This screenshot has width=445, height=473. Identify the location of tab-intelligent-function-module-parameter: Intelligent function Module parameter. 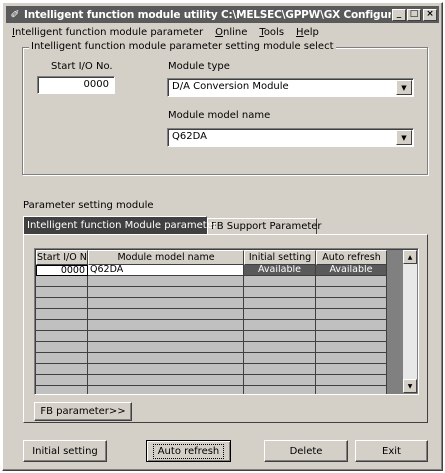
(120, 225).